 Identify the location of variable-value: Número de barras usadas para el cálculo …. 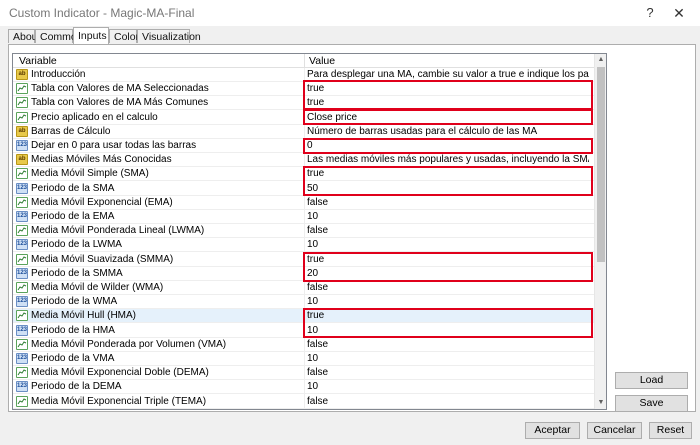
(448, 131).